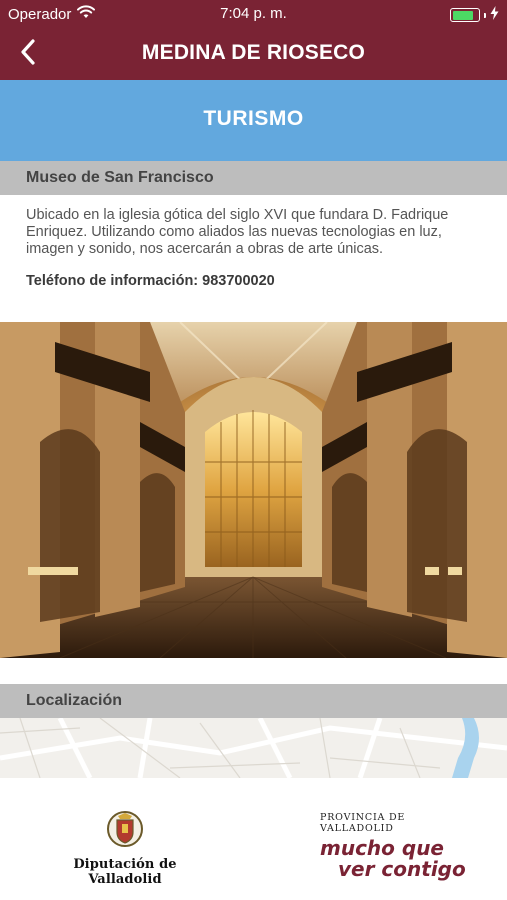 The image size is (507, 900). I want to click on status-bar: Operador 7:04 p. m., so click(253, 14).